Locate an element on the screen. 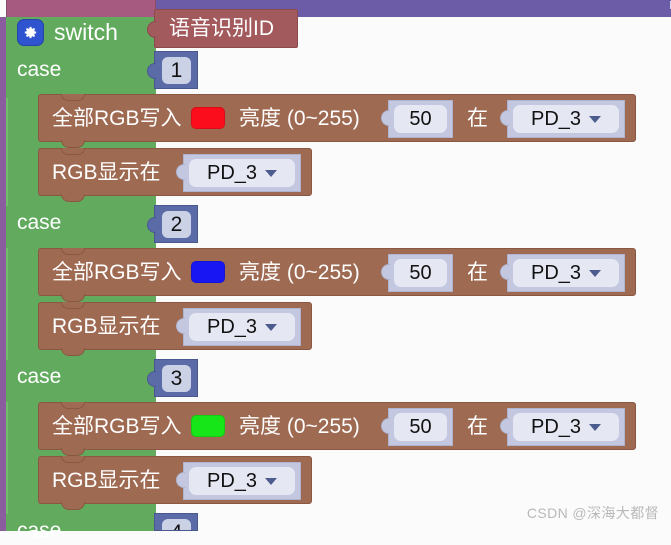  case-value-4: 4 is located at coordinates (176, 524).